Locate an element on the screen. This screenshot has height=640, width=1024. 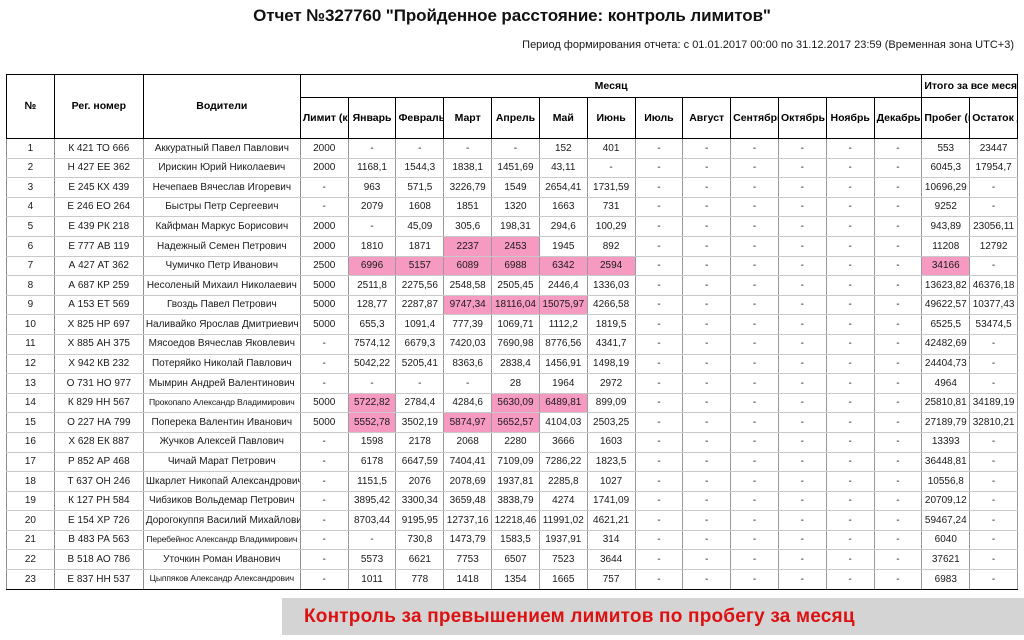
cell-february: 6679,3 is located at coordinates (420, 344).